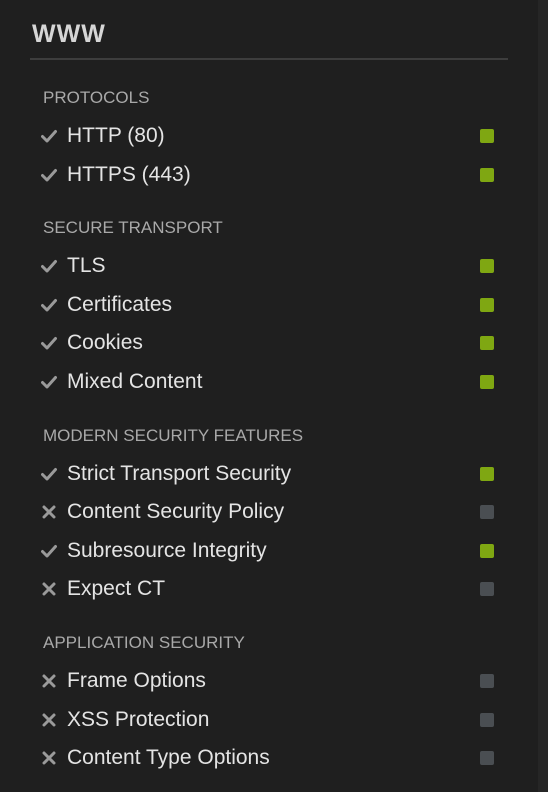 This screenshot has width=548, height=792. What do you see at coordinates (269, 384) in the screenshot?
I see `list-item: Mixed Content` at bounding box center [269, 384].